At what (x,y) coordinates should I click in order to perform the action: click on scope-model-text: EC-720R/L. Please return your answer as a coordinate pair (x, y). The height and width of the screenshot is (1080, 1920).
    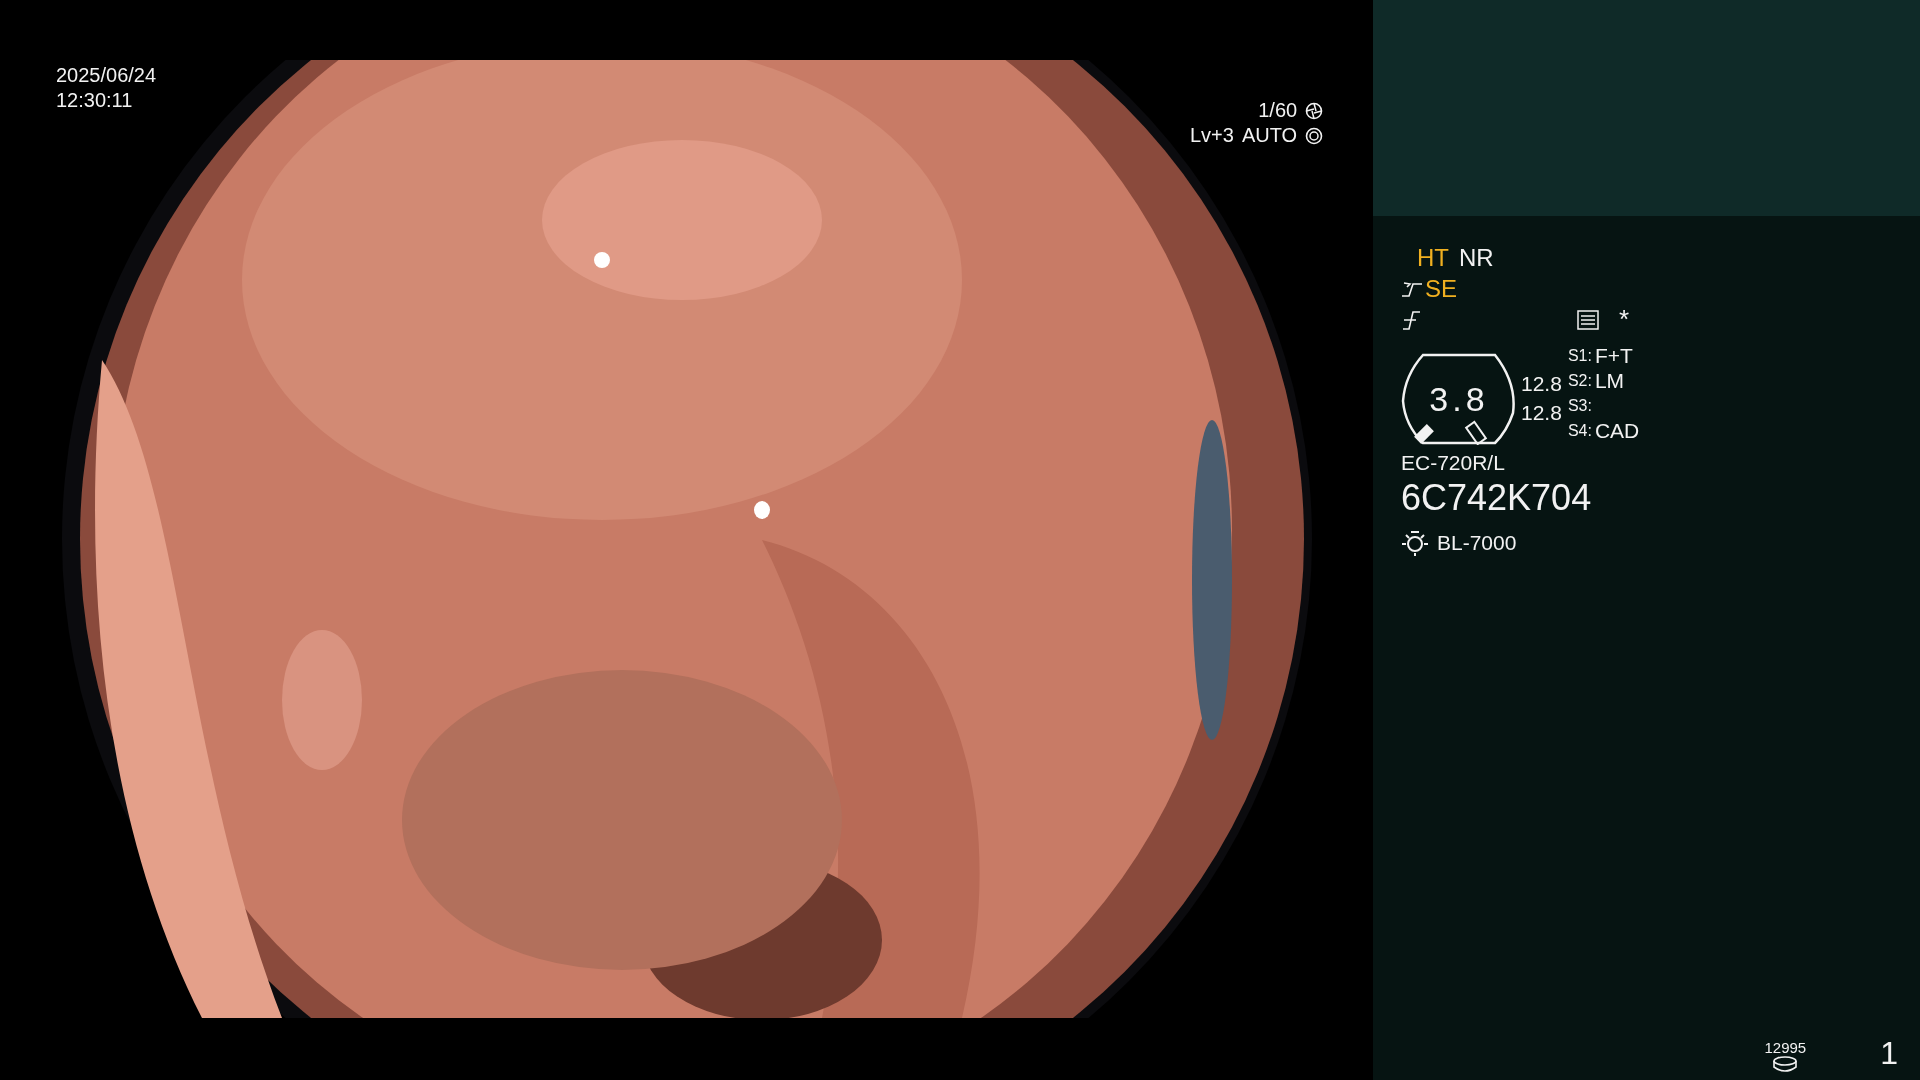
    Looking at the image, I should click on (1453, 463).